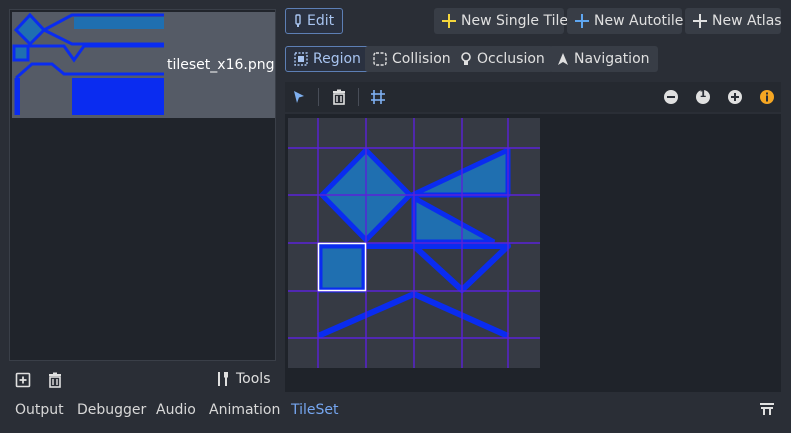 This screenshot has height=433, width=791. I want to click on tab-audio: Audio, so click(176, 410).